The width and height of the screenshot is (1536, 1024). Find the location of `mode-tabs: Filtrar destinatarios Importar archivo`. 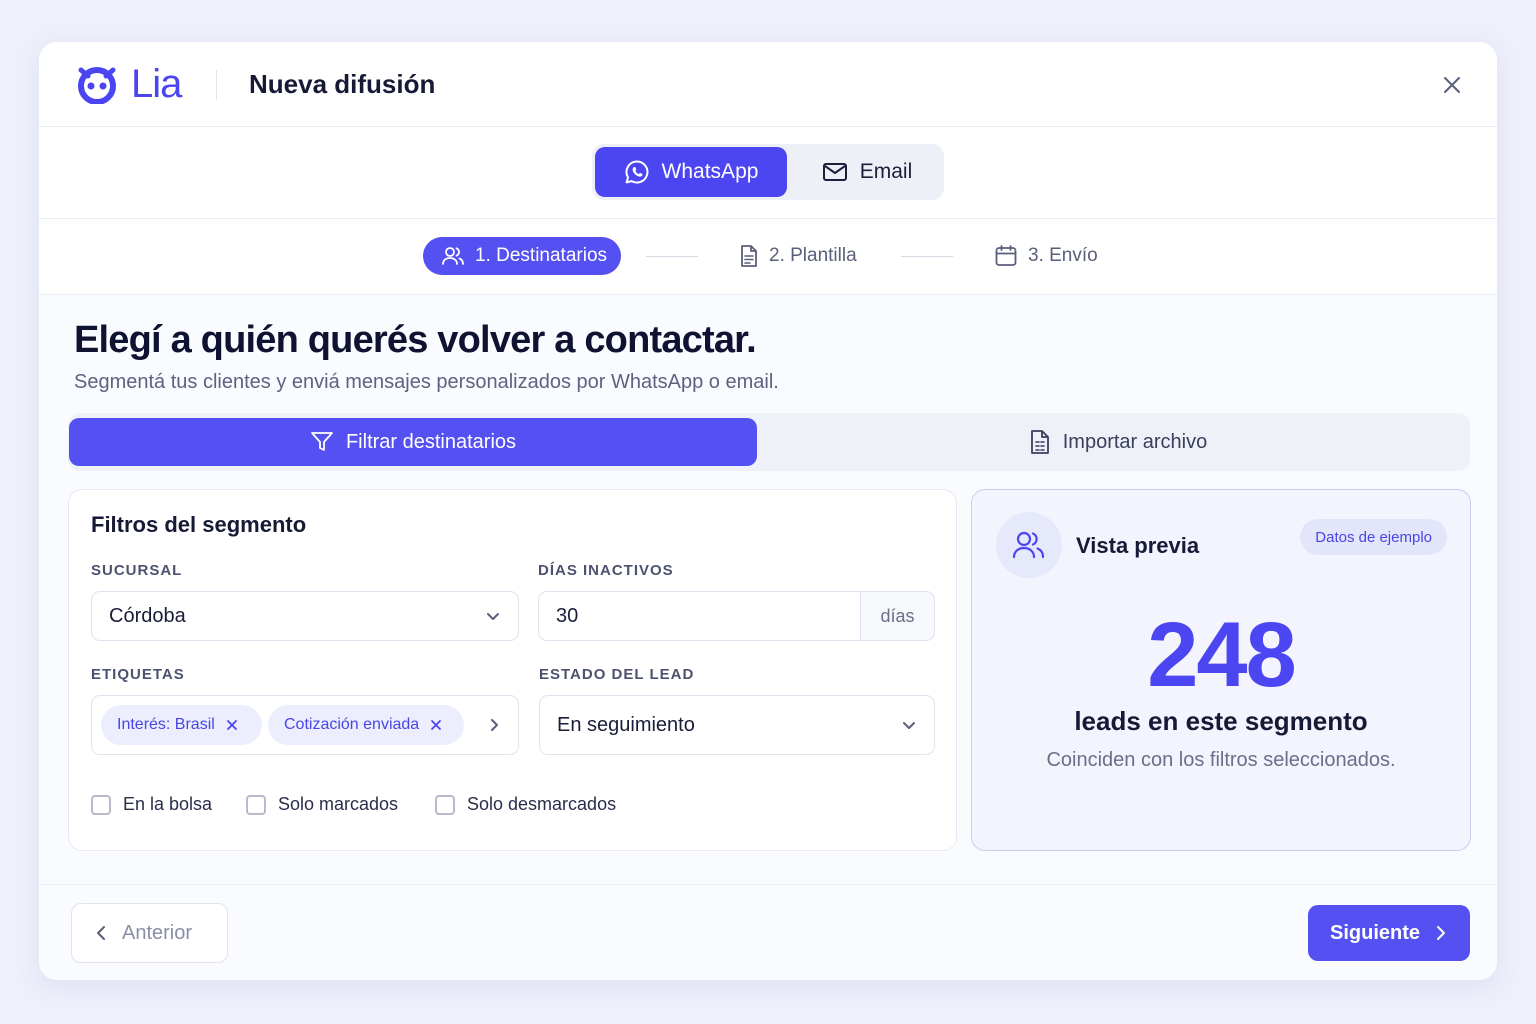

mode-tabs: Filtrar destinatarios Importar archivo is located at coordinates (769, 442).